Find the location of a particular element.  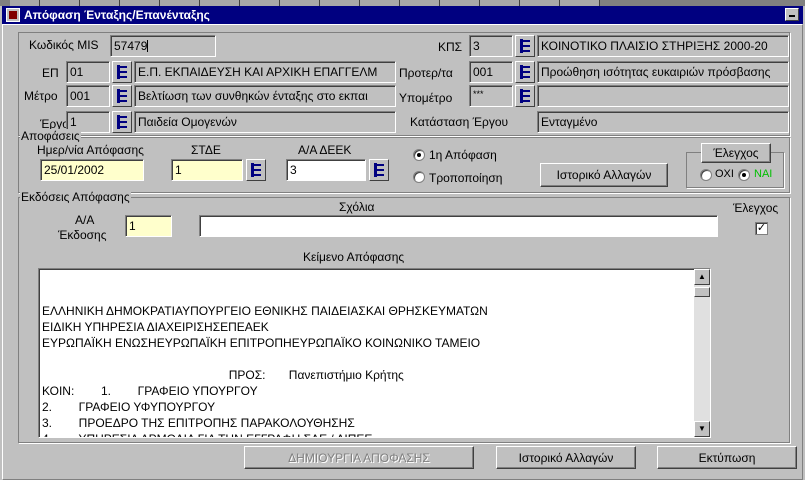

minimize-button is located at coordinates (792, 14).